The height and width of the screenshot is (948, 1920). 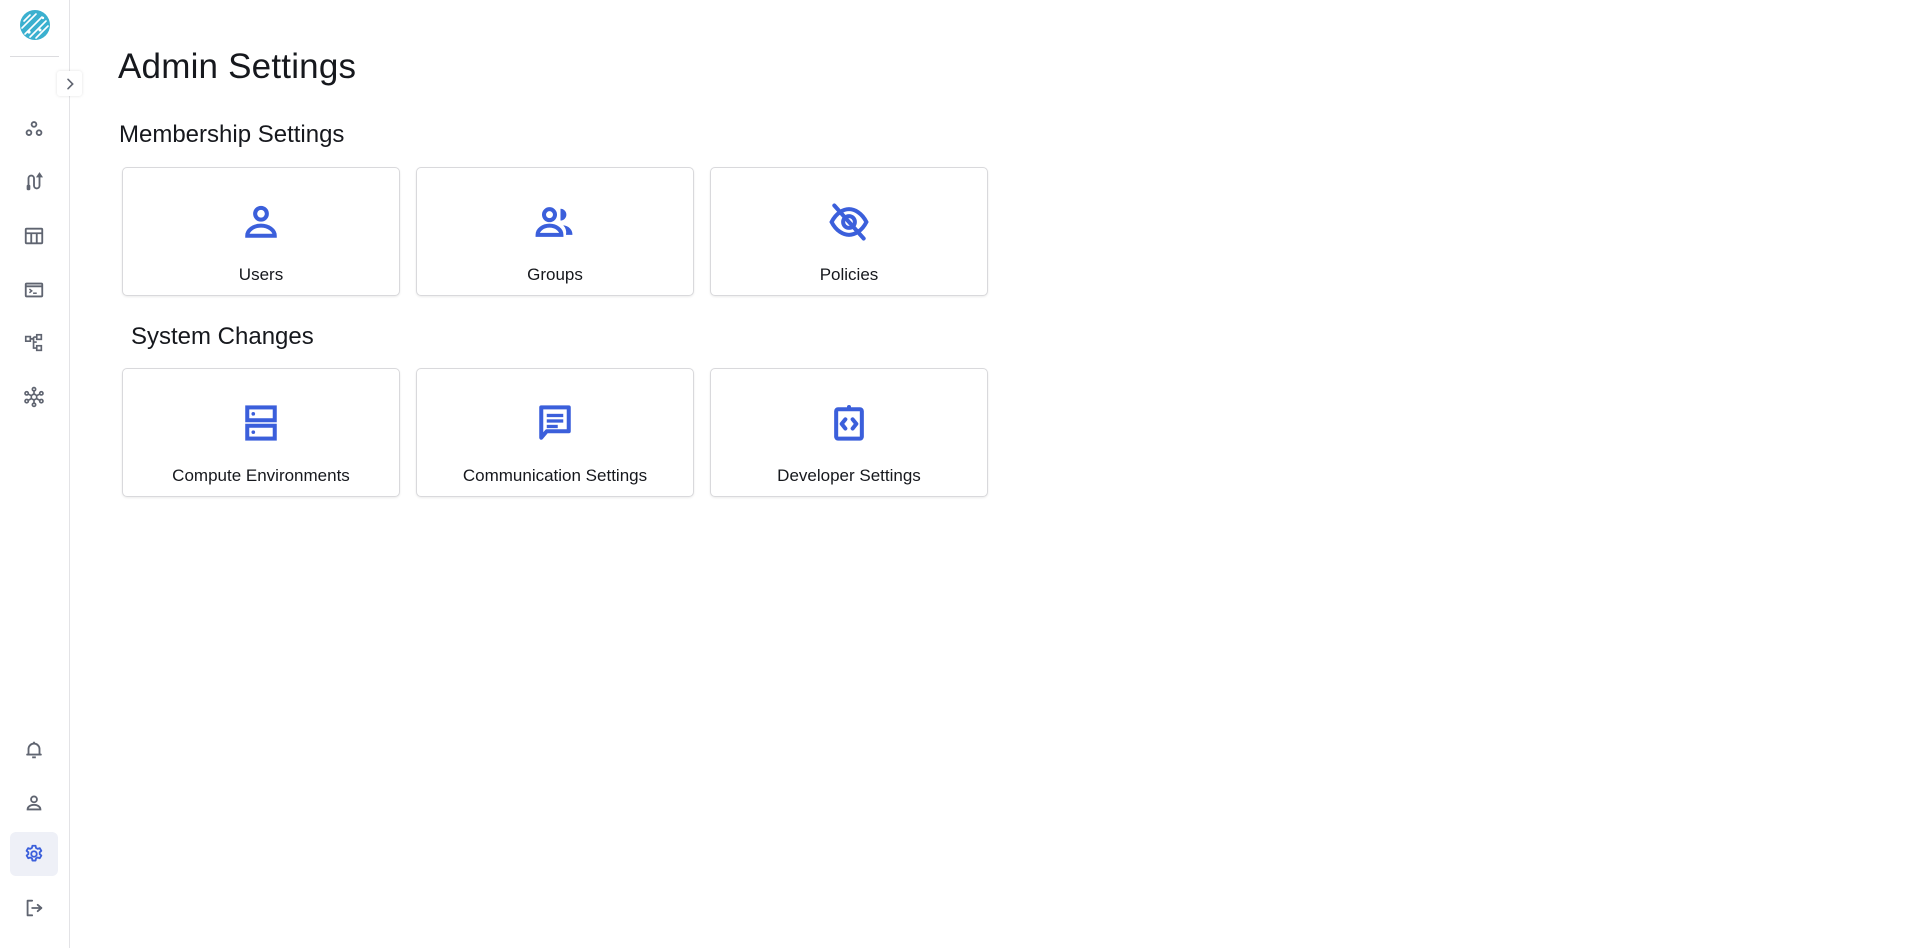 What do you see at coordinates (34, 56) in the screenshot?
I see `logo-divider` at bounding box center [34, 56].